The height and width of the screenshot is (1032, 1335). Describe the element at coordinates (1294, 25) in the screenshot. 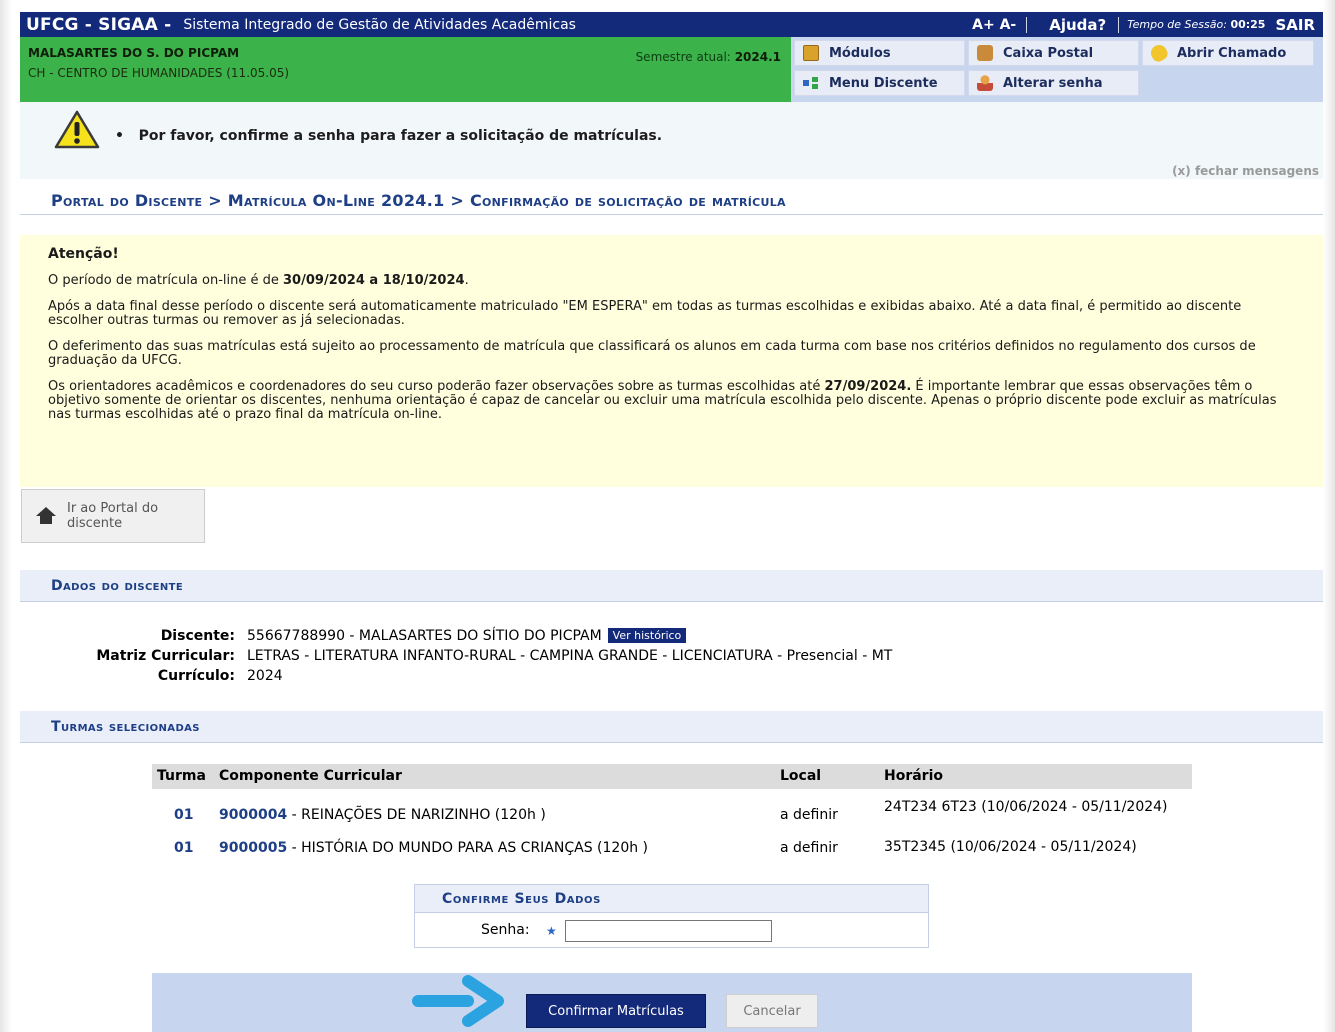

I see `logout-link: SAIR` at that location.